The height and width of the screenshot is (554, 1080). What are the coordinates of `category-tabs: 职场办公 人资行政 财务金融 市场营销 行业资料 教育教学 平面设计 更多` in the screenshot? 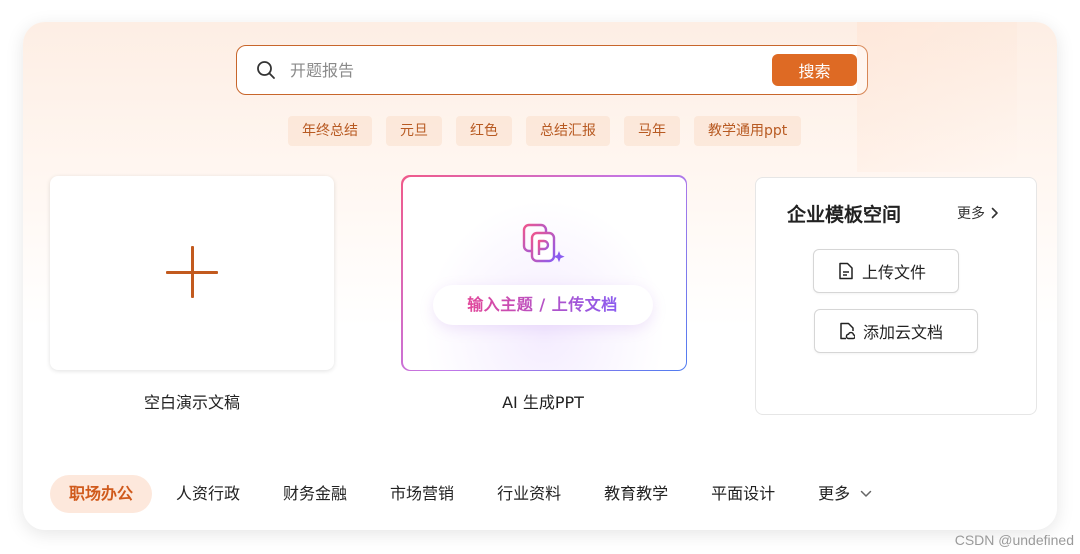 It's located at (473, 494).